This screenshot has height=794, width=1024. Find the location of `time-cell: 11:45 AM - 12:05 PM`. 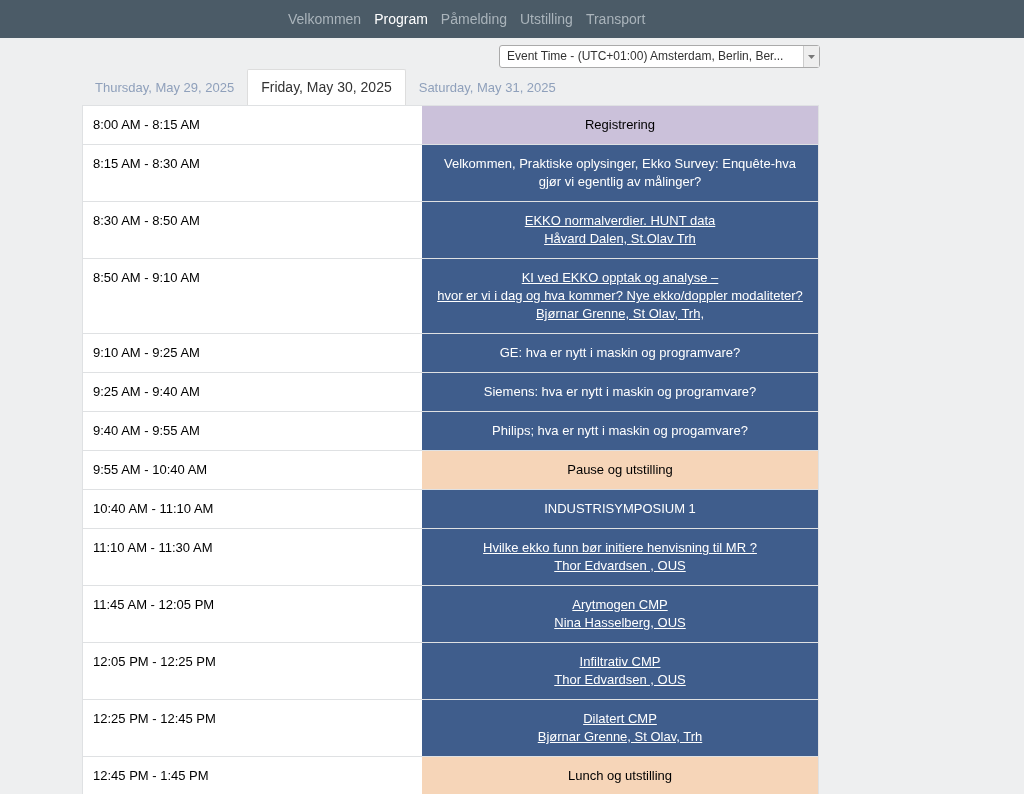

time-cell: 11:45 AM - 12:05 PM is located at coordinates (252, 614).